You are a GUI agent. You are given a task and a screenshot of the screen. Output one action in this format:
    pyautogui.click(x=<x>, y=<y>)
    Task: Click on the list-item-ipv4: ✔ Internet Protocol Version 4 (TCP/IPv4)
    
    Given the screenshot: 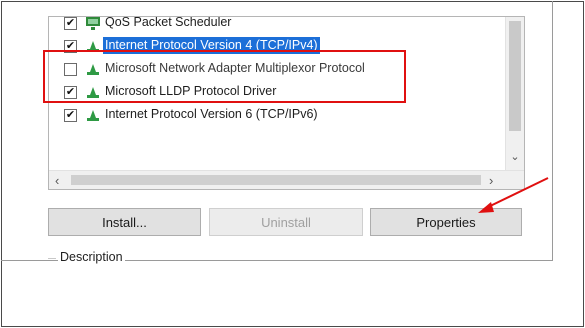 What is the action you would take?
    pyautogui.click(x=276, y=47)
    